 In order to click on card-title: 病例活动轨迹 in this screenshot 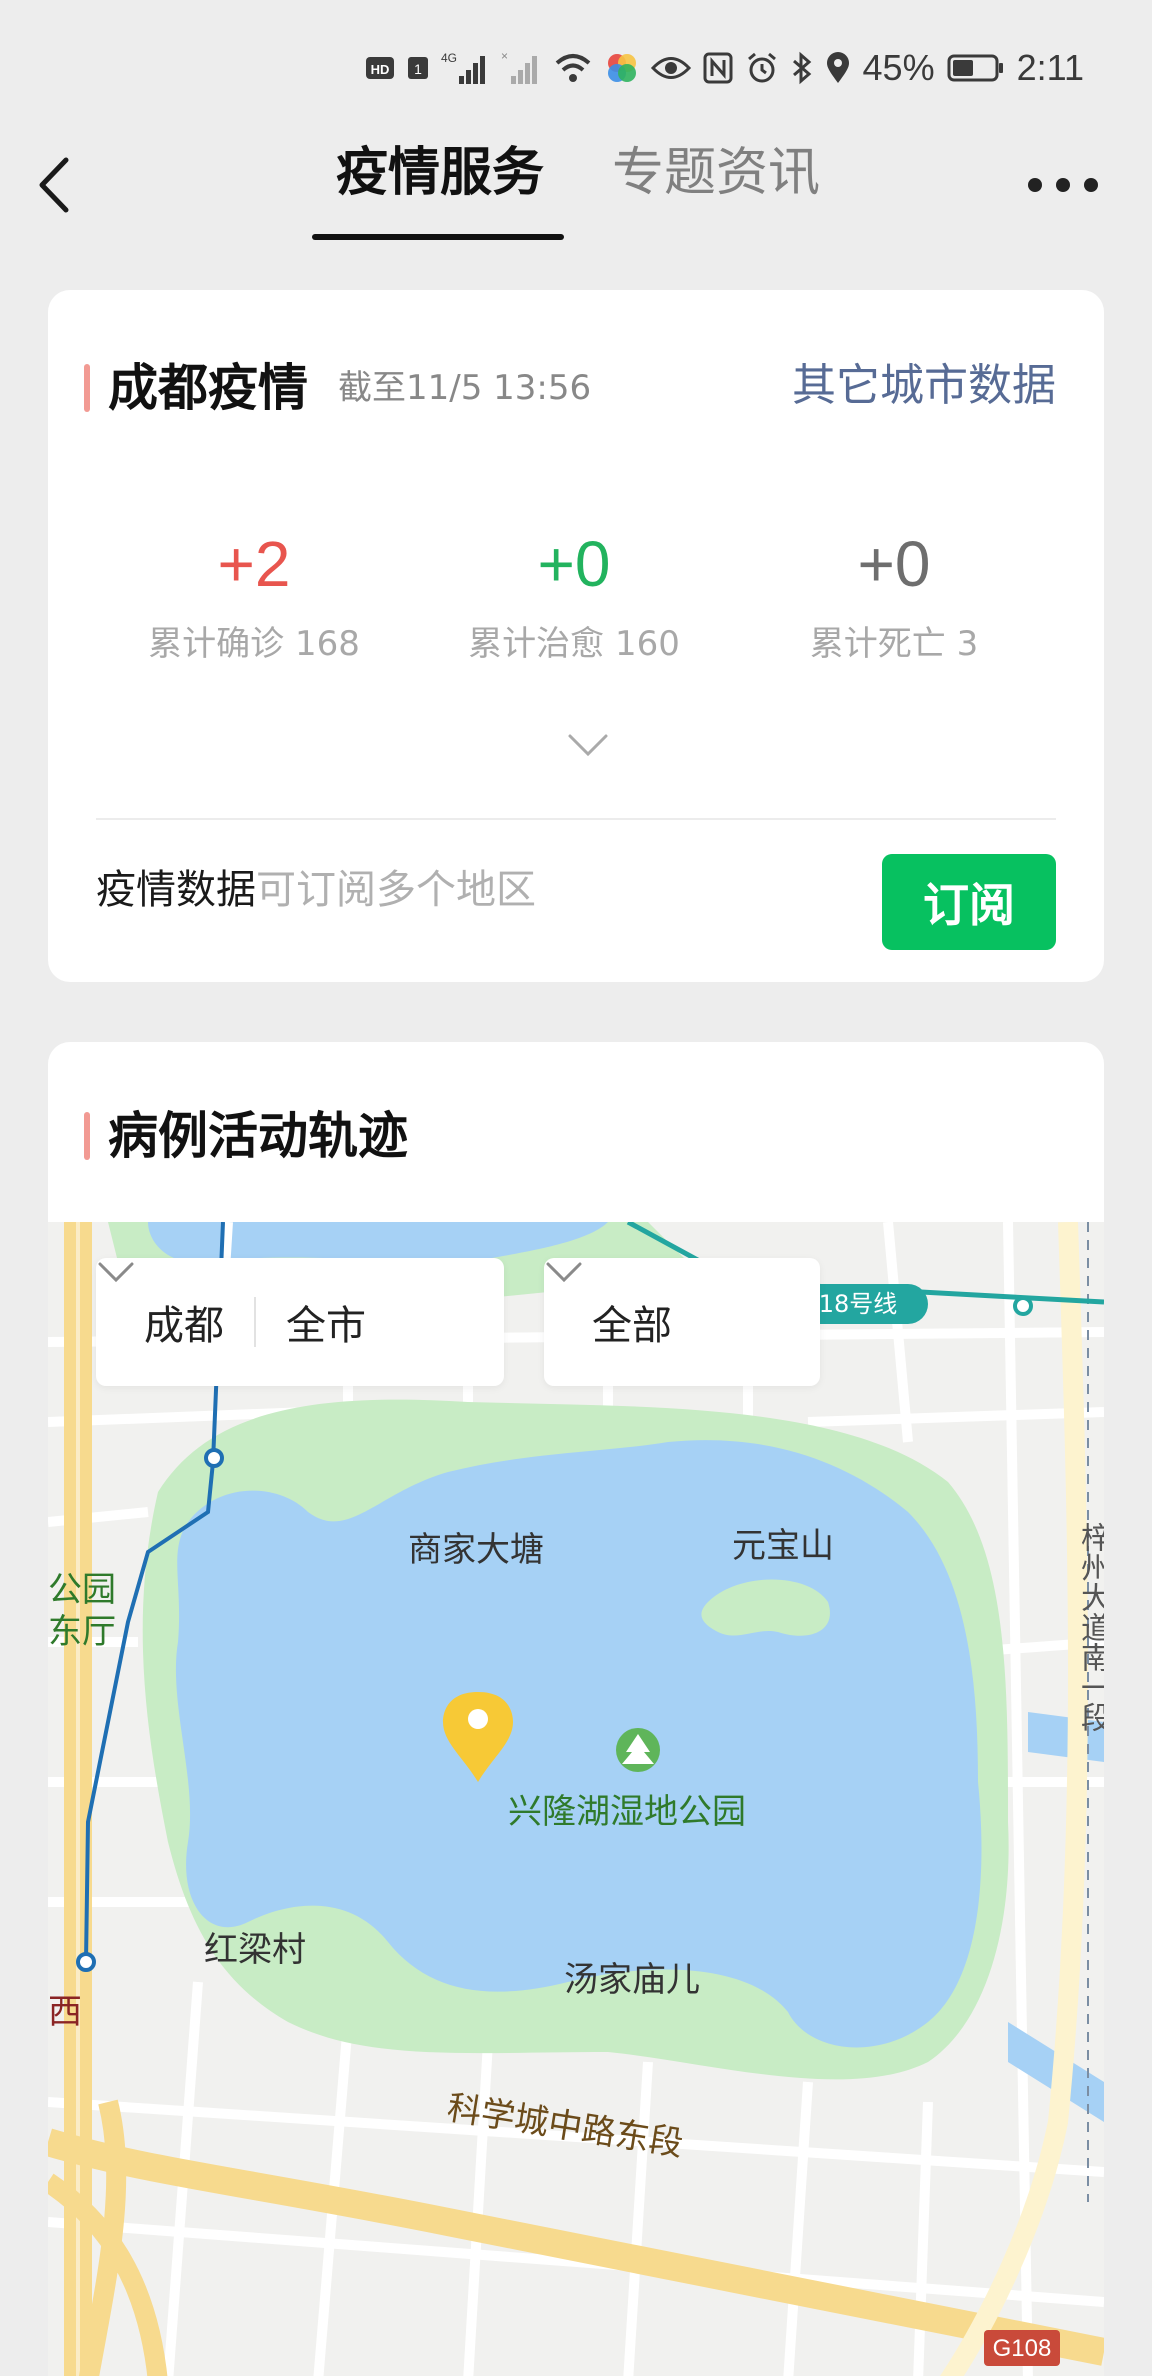, I will do `click(258, 1136)`.